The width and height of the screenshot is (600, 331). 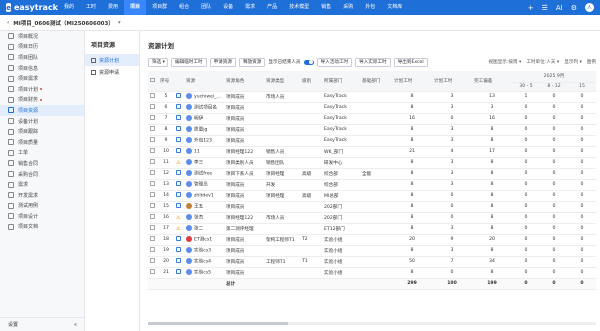 What do you see at coordinates (372, 240) in the screenshot?
I see `table-row: 18 ET测cs1 项目成员 架构工程师T1 T2 实验小组 20 9 20 0 0 0` at bounding box center [372, 240].